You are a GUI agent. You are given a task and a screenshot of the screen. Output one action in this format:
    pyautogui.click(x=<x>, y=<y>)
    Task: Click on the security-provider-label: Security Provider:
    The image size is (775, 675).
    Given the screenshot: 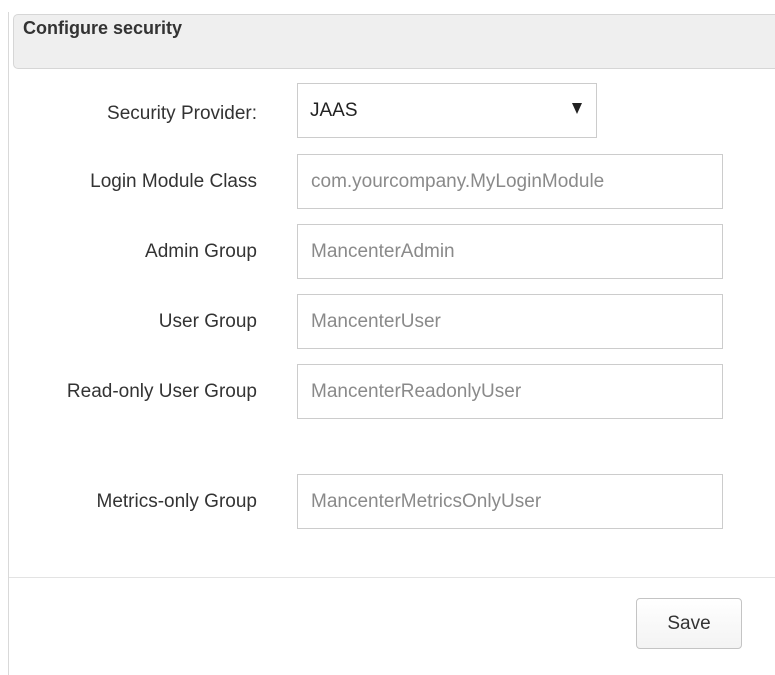 What is the action you would take?
    pyautogui.click(x=182, y=113)
    